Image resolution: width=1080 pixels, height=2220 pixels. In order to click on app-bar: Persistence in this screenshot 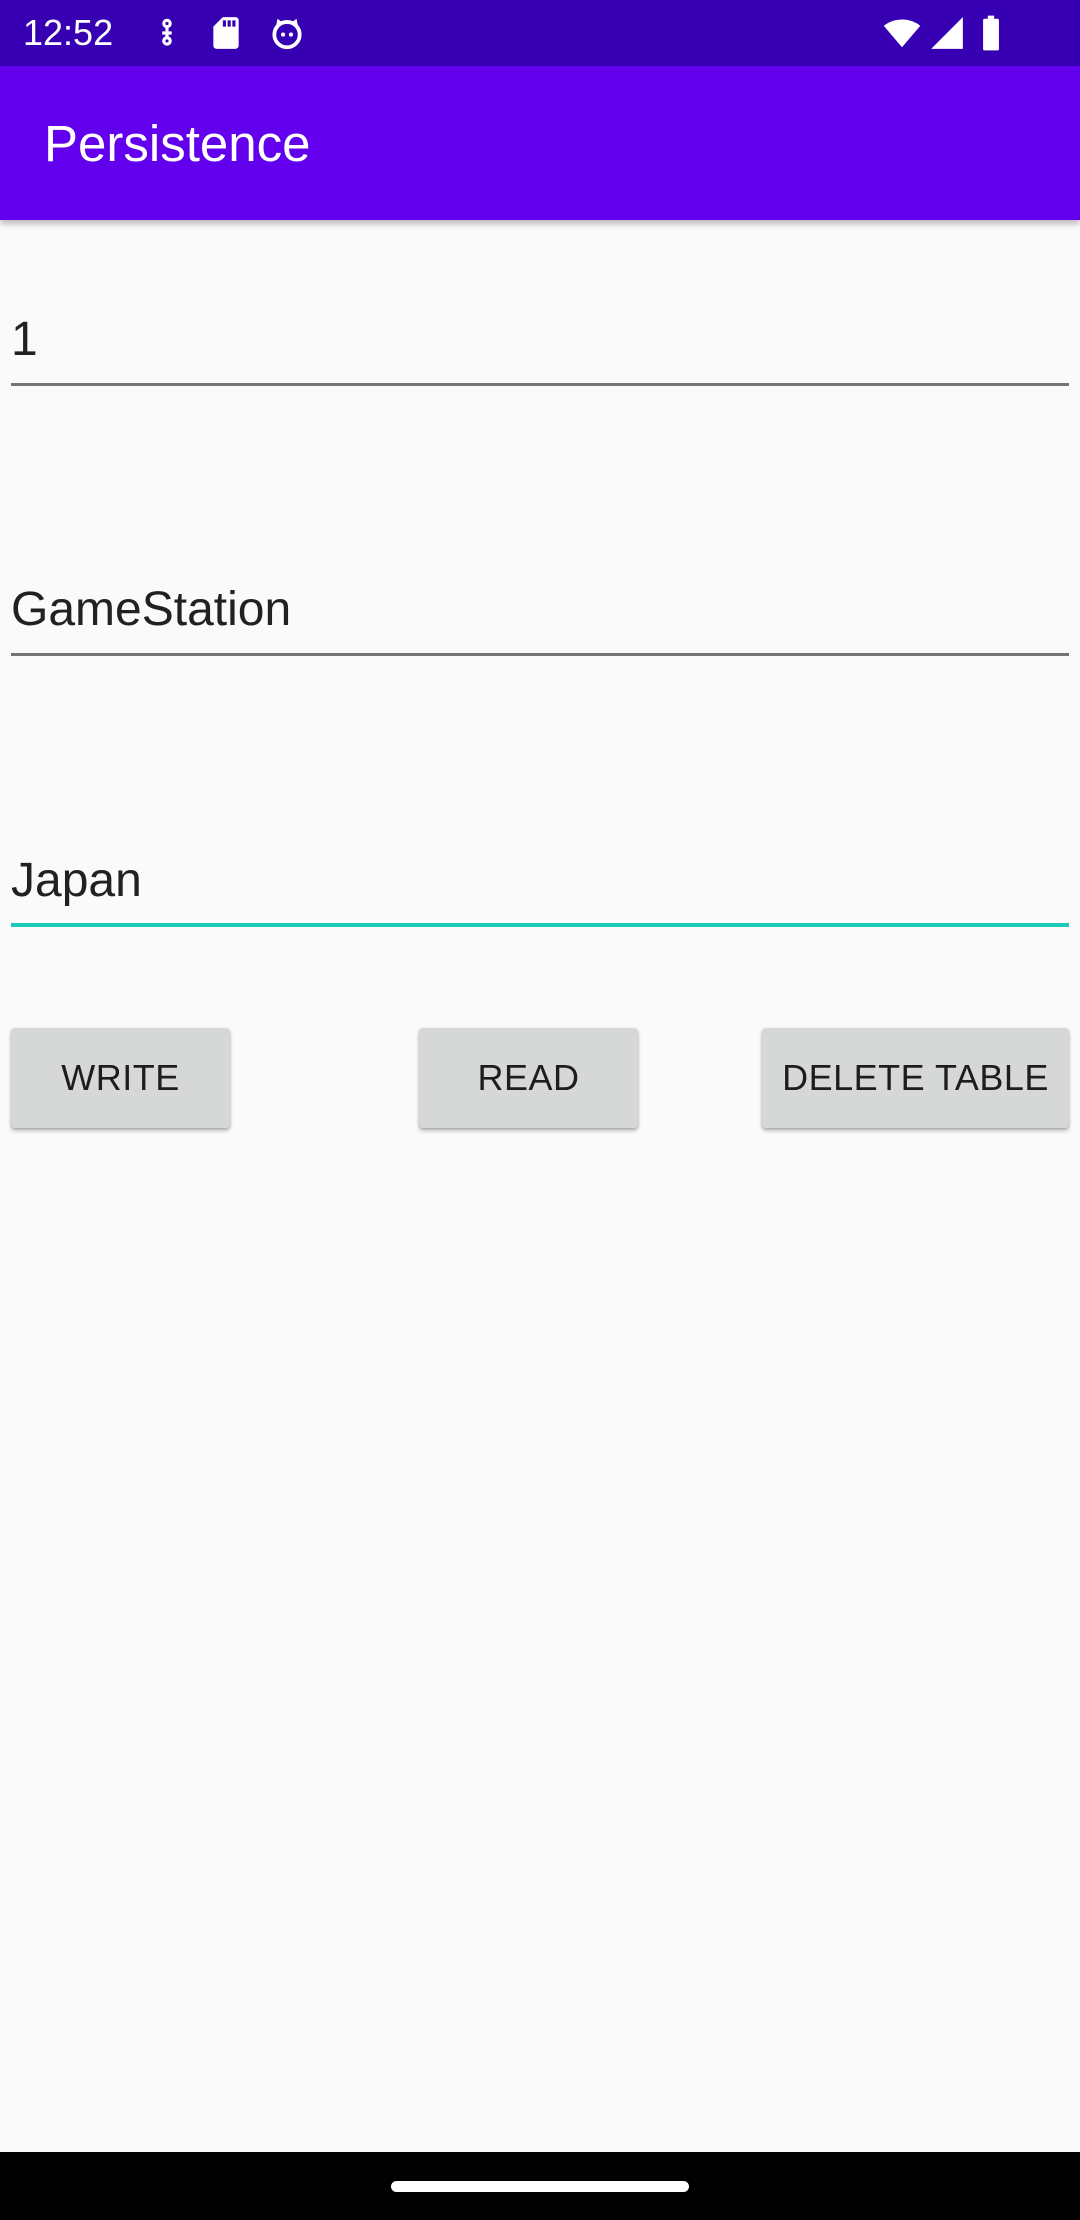, I will do `click(540, 143)`.